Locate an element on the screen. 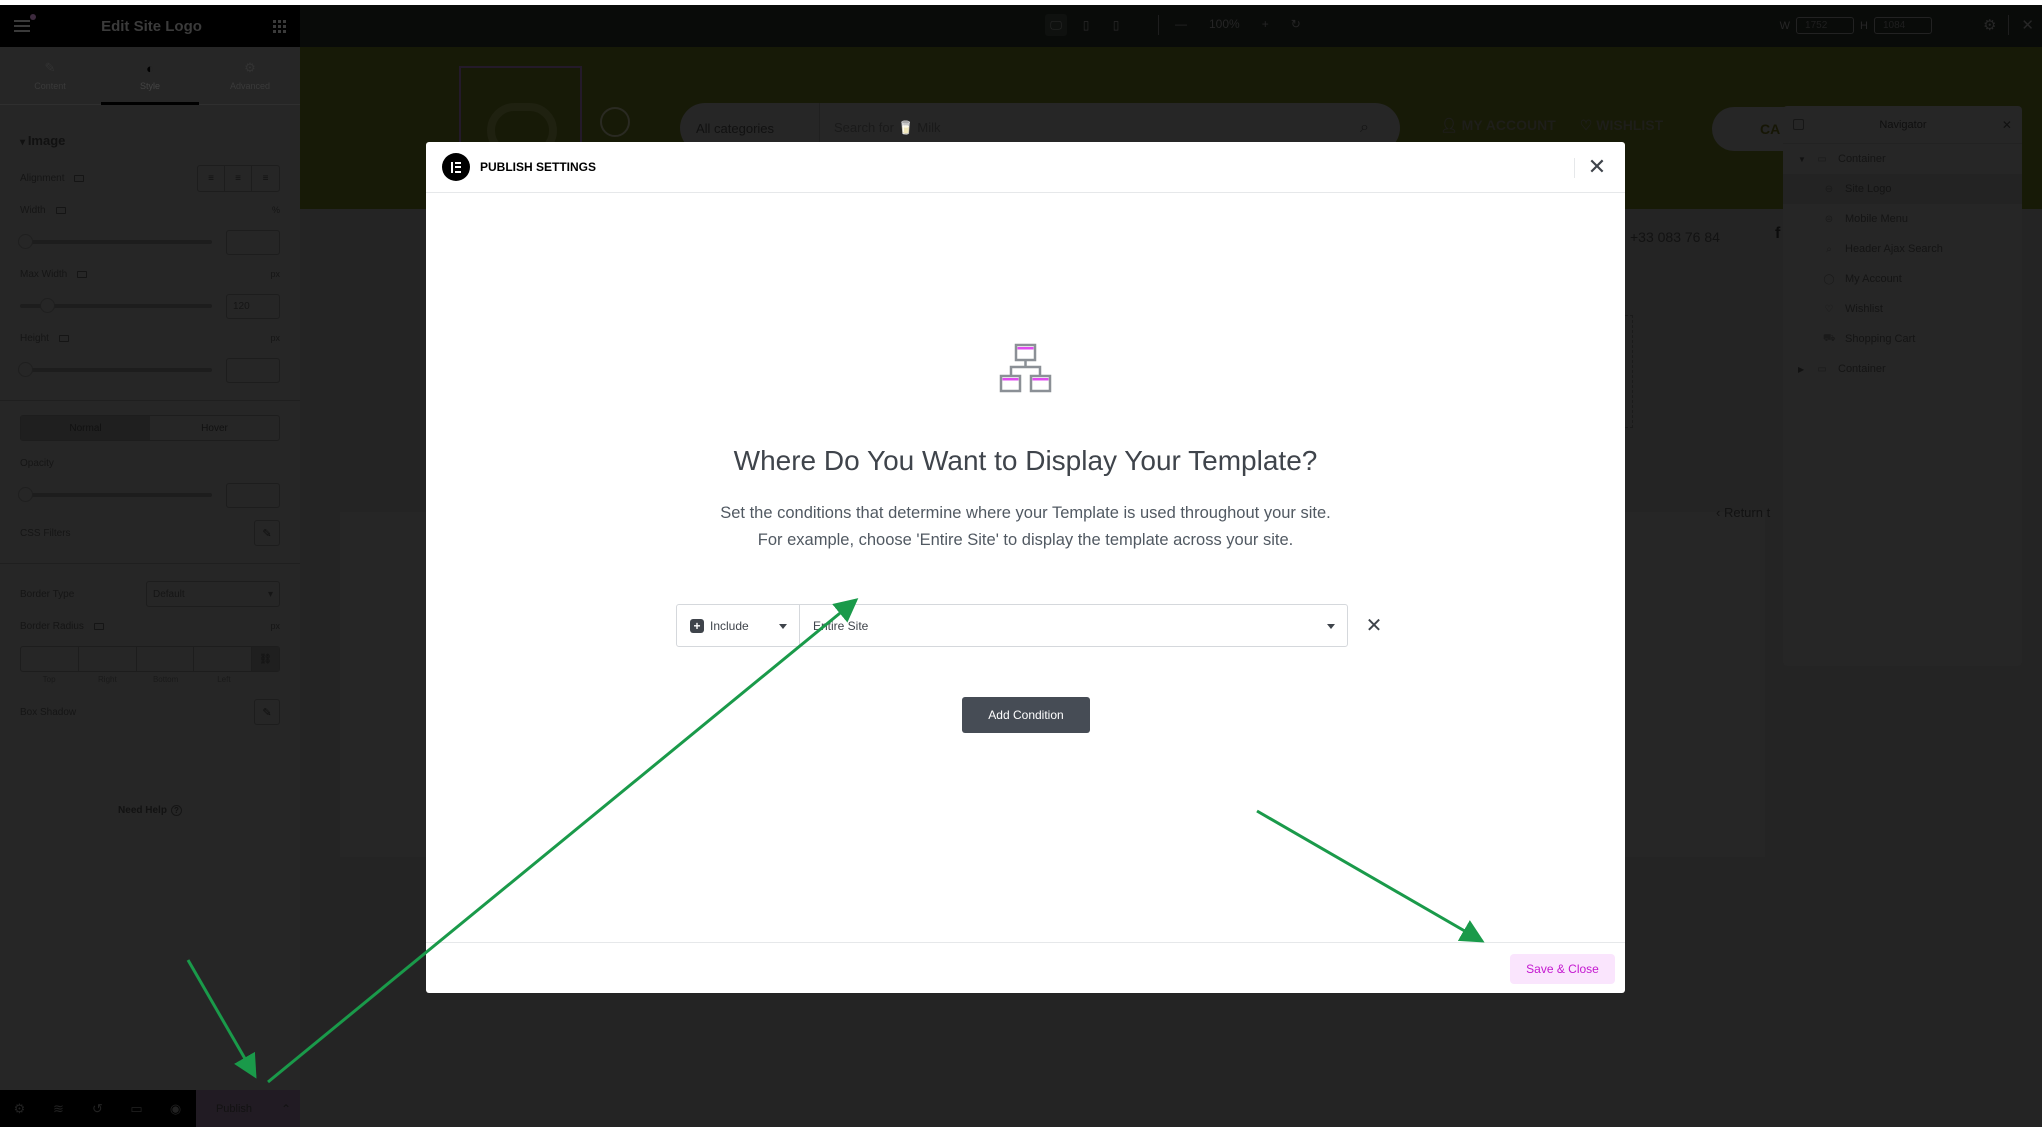 The image size is (2042, 1127). tab-advanced: ⚙ Advanced is located at coordinates (250, 75).